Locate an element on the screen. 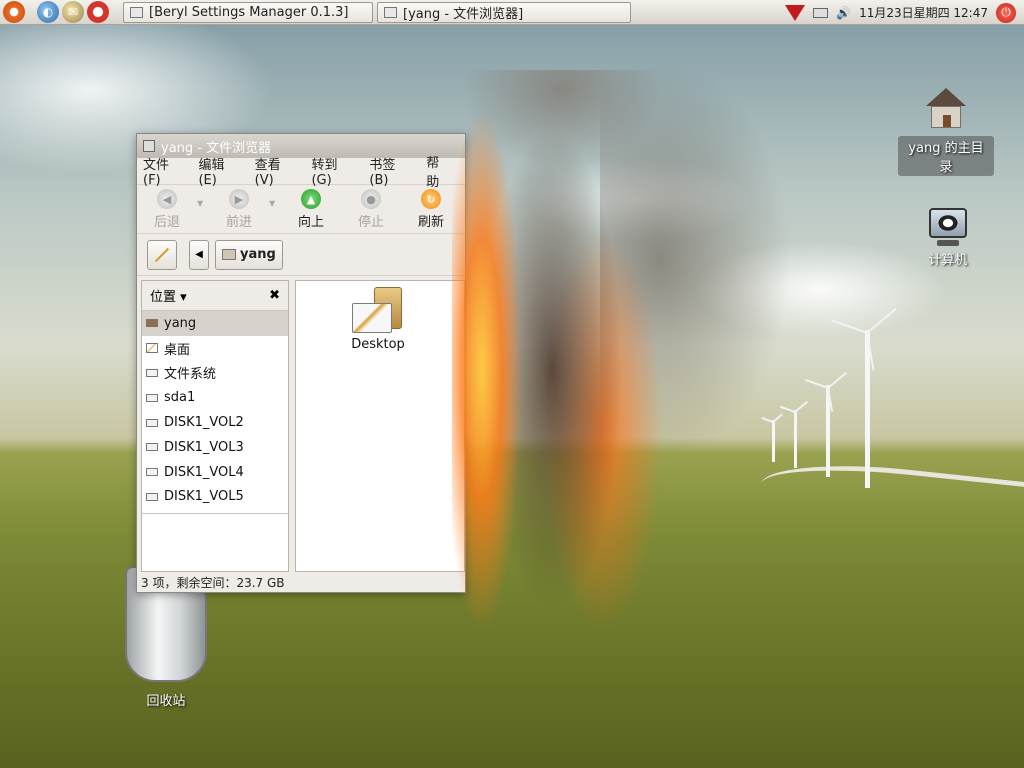 This screenshot has height=768, width=1024. desktop-icon-computer: 计算机 is located at coordinates (948, 238).